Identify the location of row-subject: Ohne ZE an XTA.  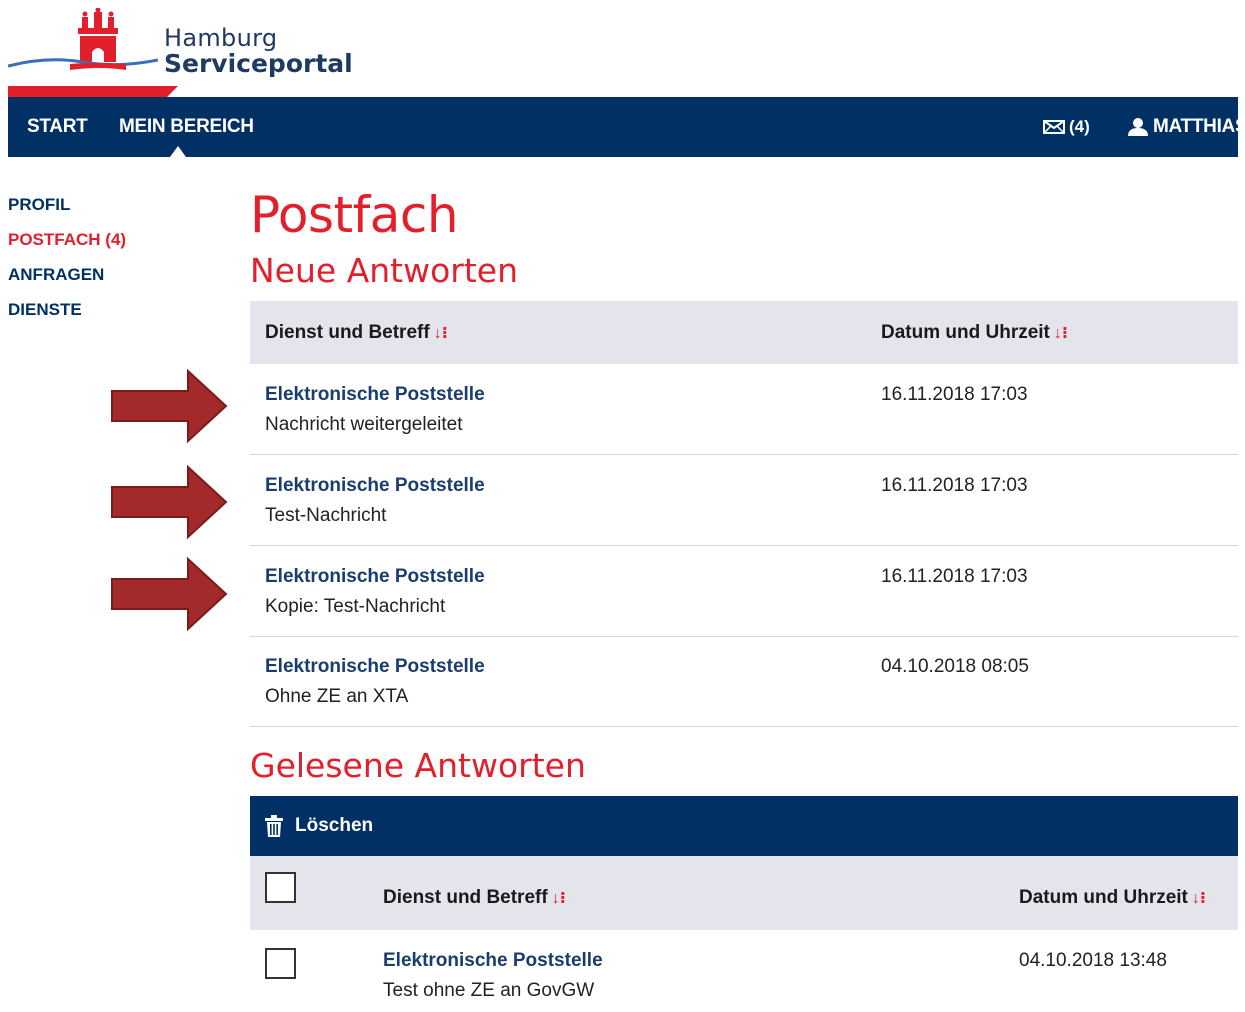
(337, 696).